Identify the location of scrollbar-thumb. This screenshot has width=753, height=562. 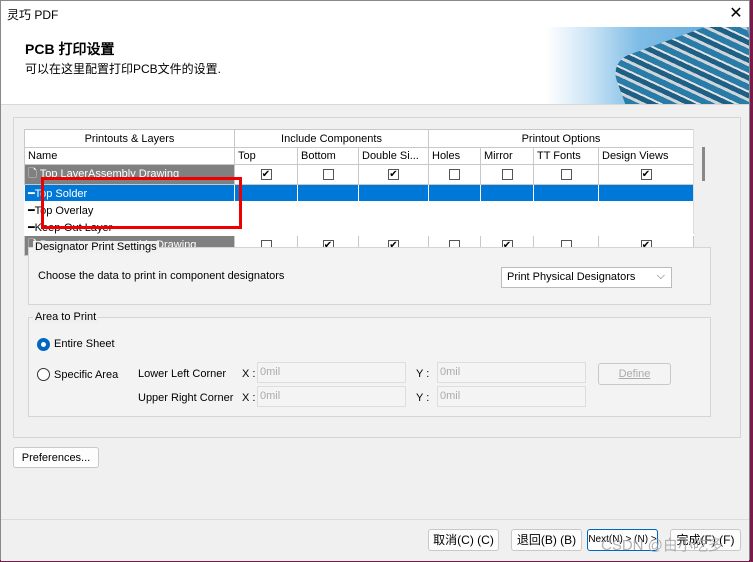
(703, 164).